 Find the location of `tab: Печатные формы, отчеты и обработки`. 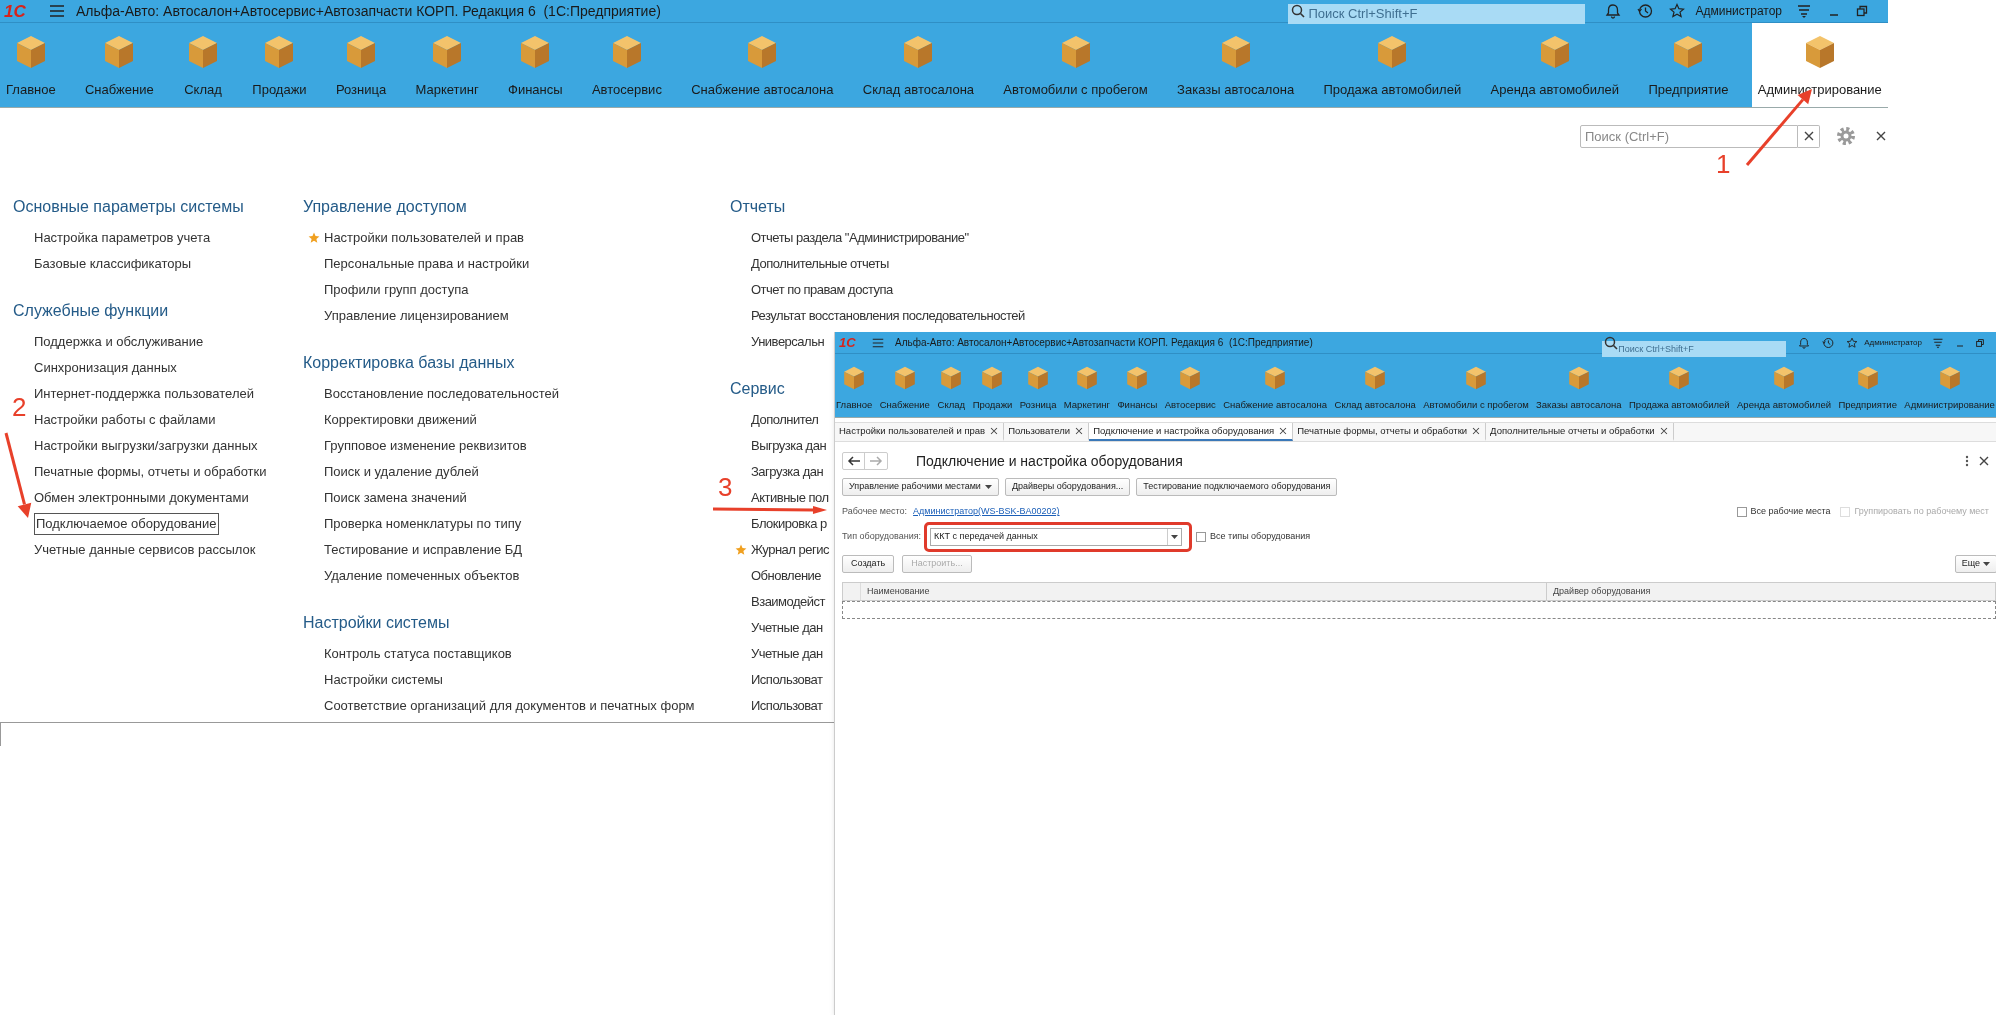

tab: Печатные формы, отчеты и обработки is located at coordinates (1390, 432).